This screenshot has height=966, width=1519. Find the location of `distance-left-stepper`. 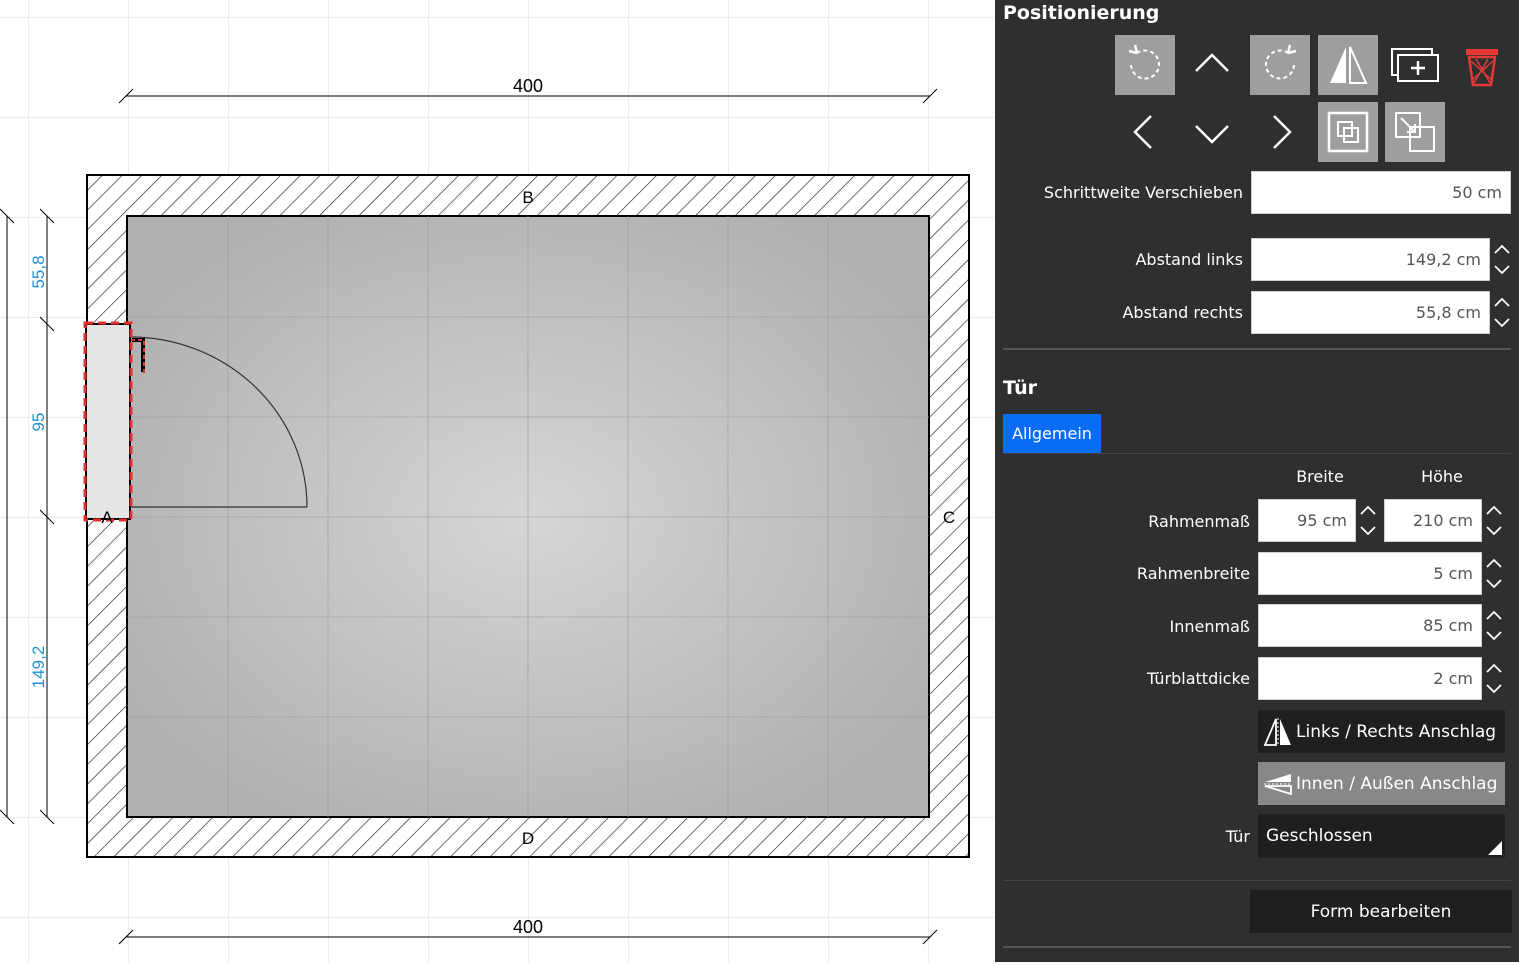

distance-left-stepper is located at coordinates (1502, 259).